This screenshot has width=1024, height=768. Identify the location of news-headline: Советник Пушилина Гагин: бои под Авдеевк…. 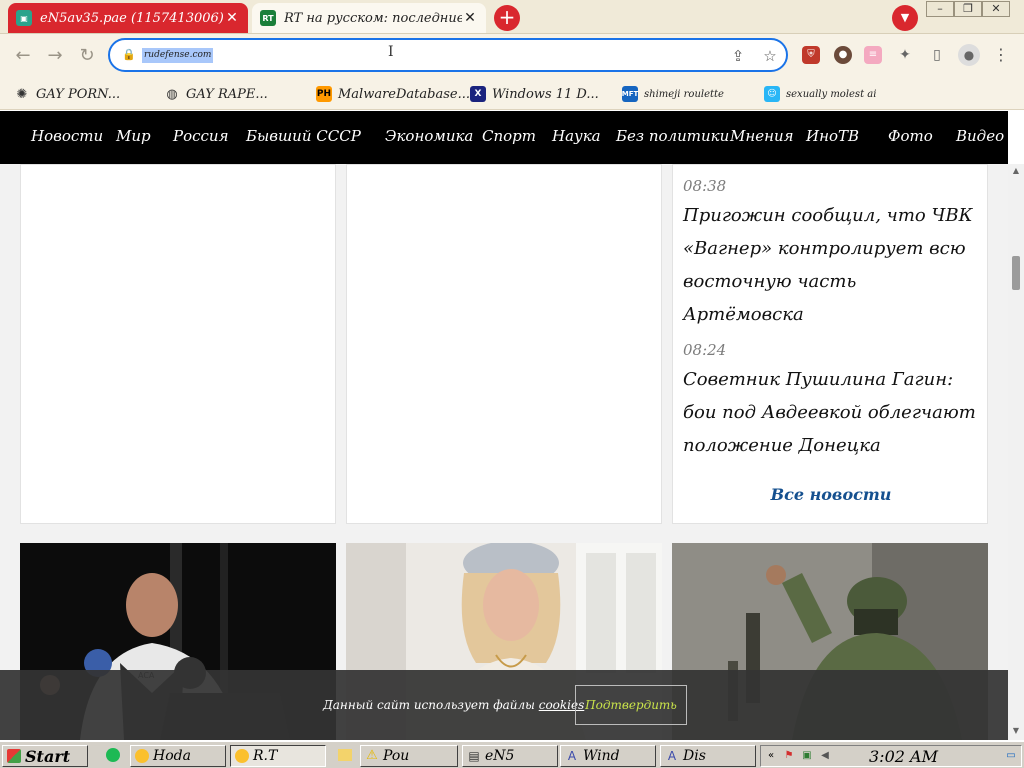
(830, 412).